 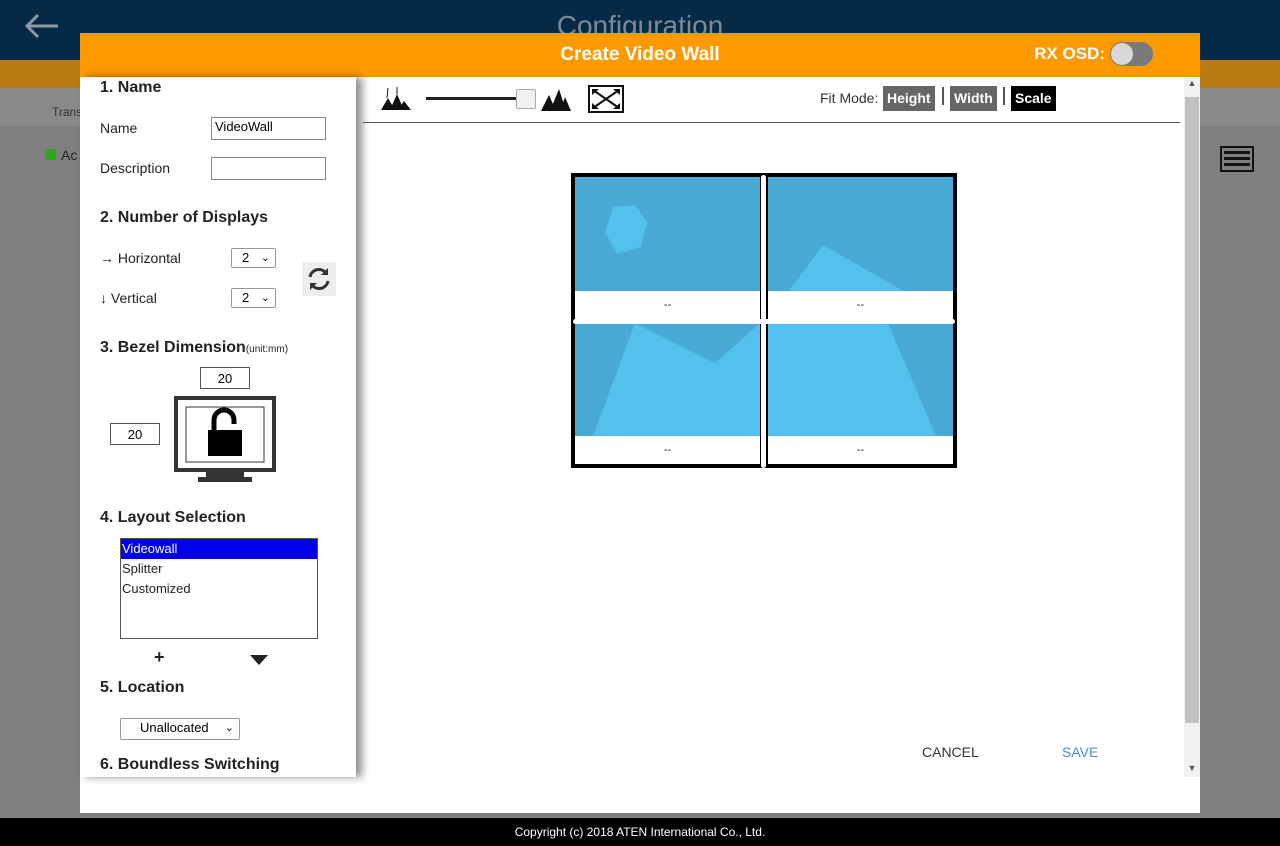 What do you see at coordinates (246, 257) in the screenshot?
I see `horizontal-value: 2` at bounding box center [246, 257].